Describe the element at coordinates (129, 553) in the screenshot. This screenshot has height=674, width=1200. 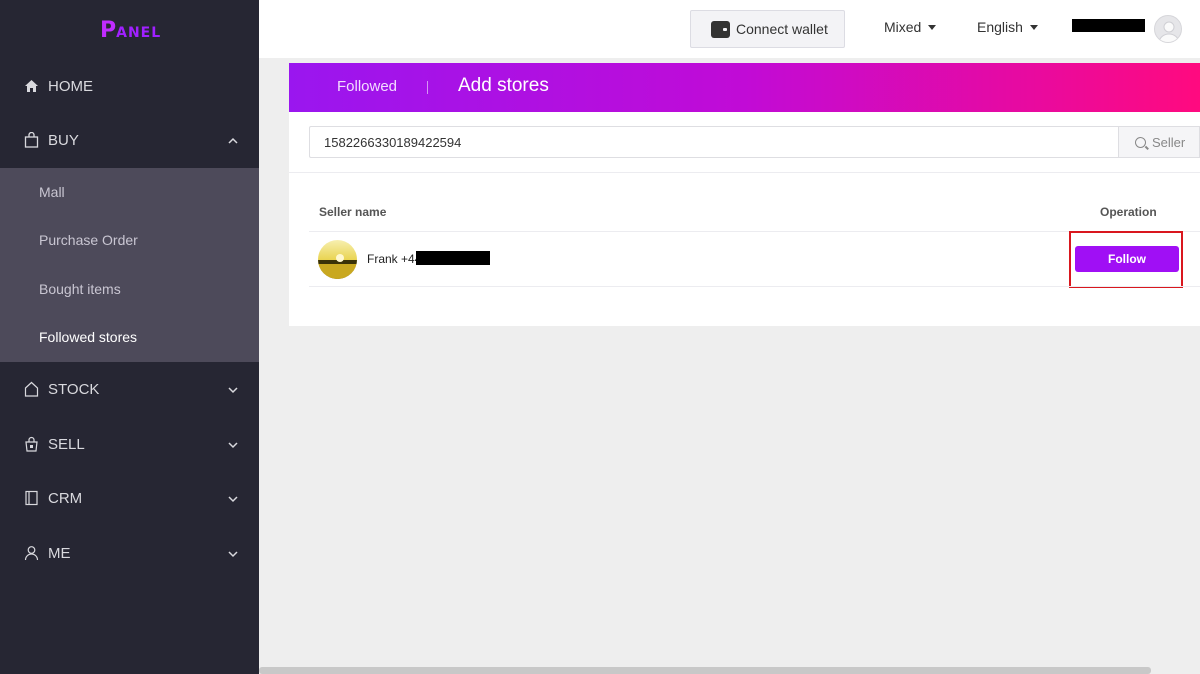
I see `sidebar-item-me: ME` at that location.